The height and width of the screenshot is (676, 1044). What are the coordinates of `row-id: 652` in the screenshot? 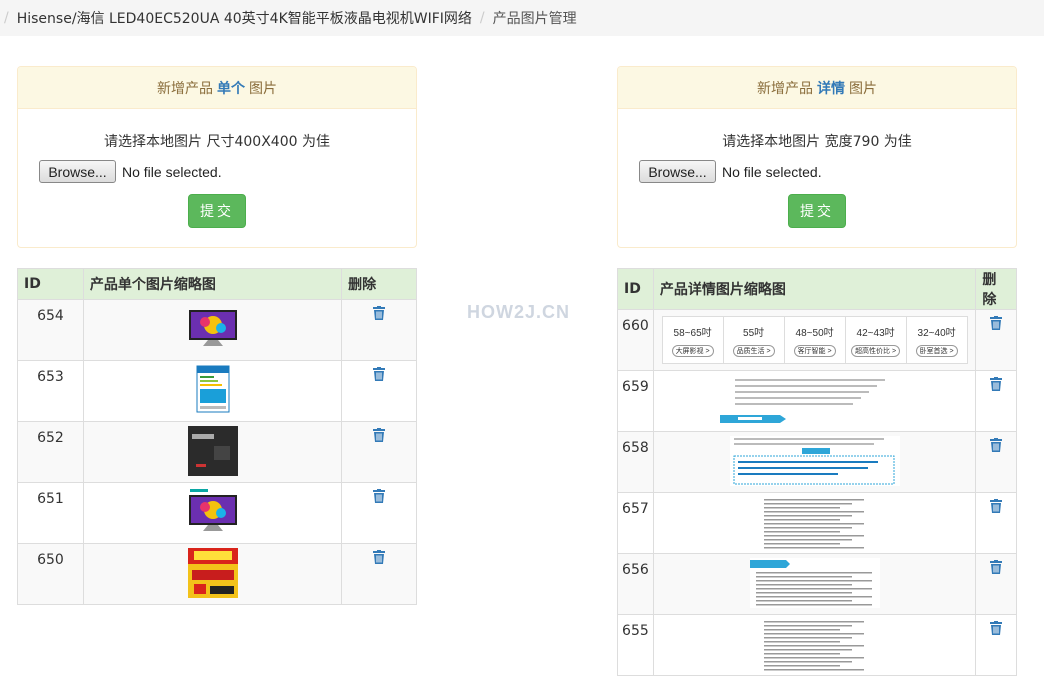 It's located at (50, 452).